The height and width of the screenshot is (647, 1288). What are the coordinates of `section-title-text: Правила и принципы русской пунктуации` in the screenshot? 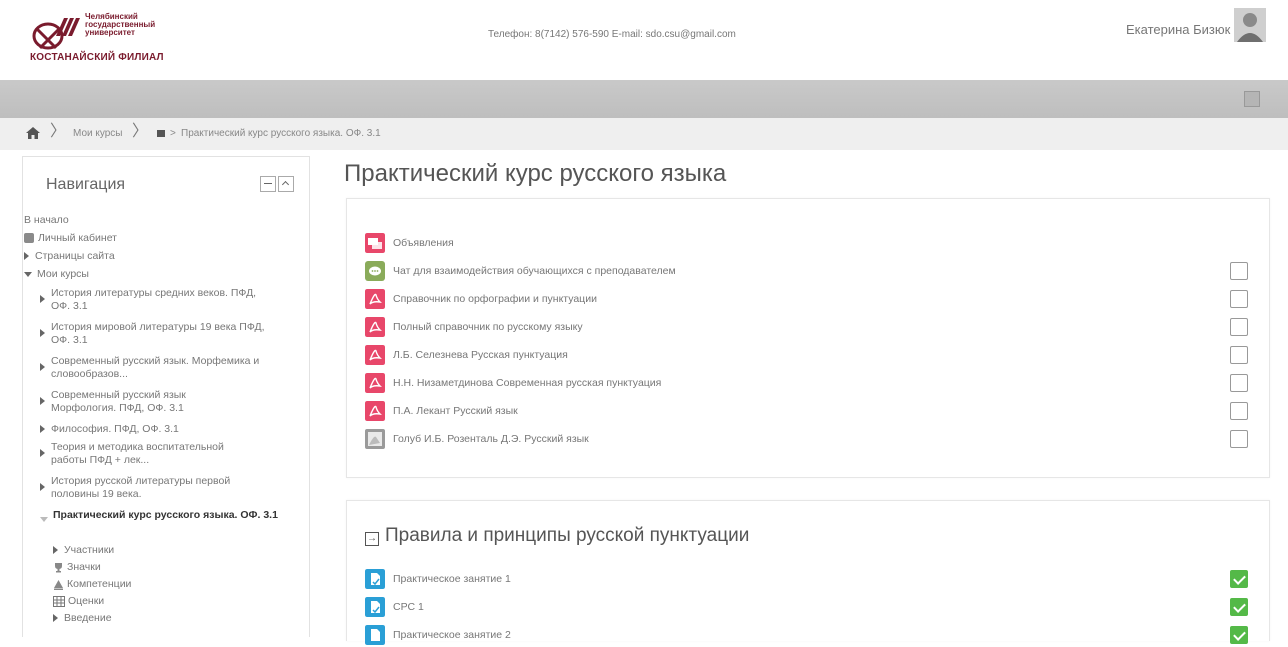 It's located at (567, 535).